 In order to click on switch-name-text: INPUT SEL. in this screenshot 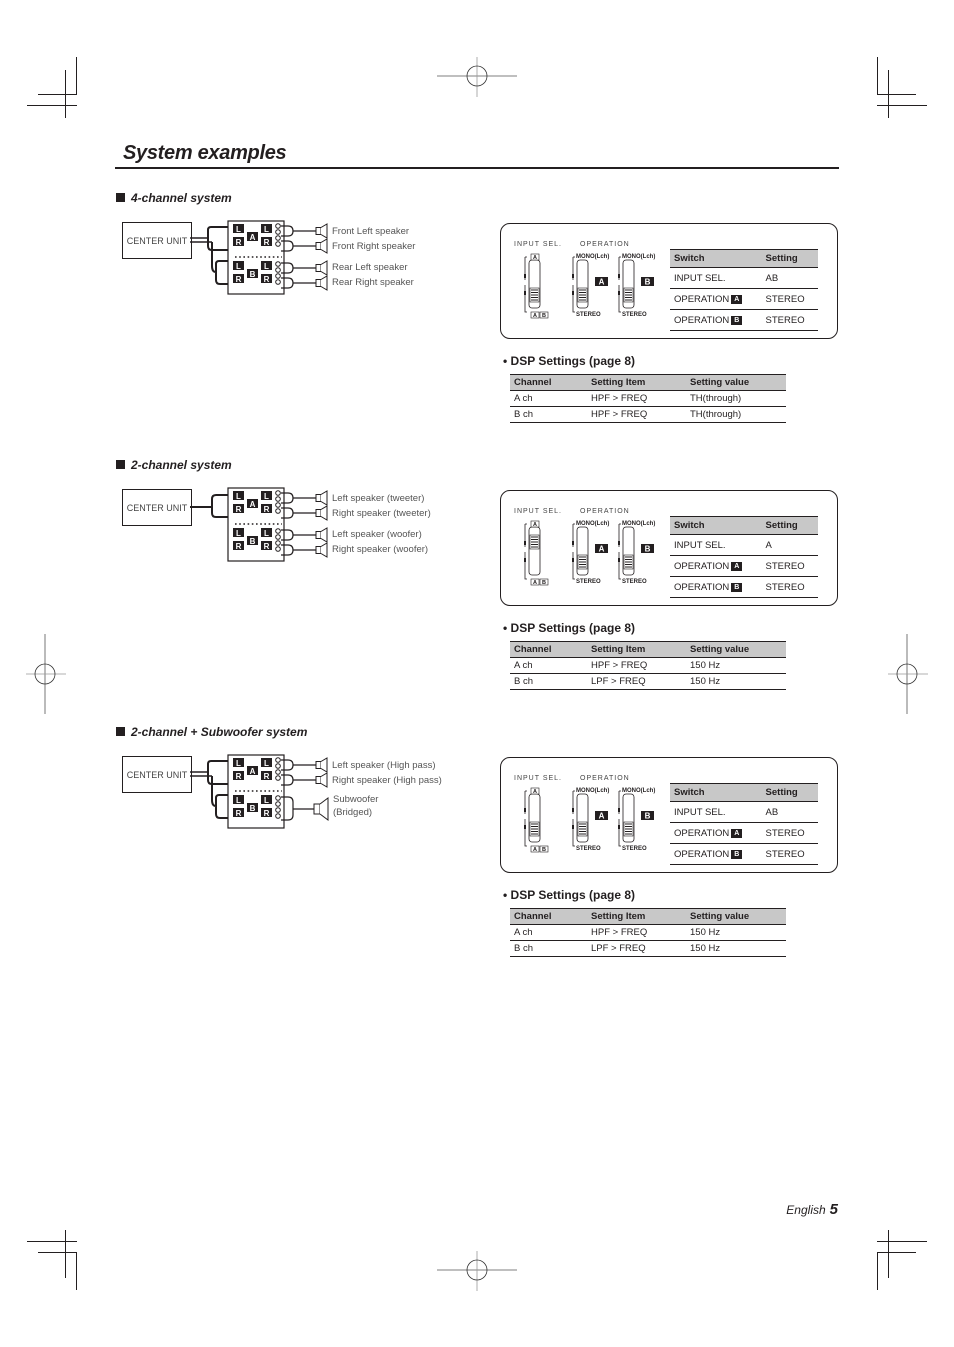, I will do `click(700, 812)`.